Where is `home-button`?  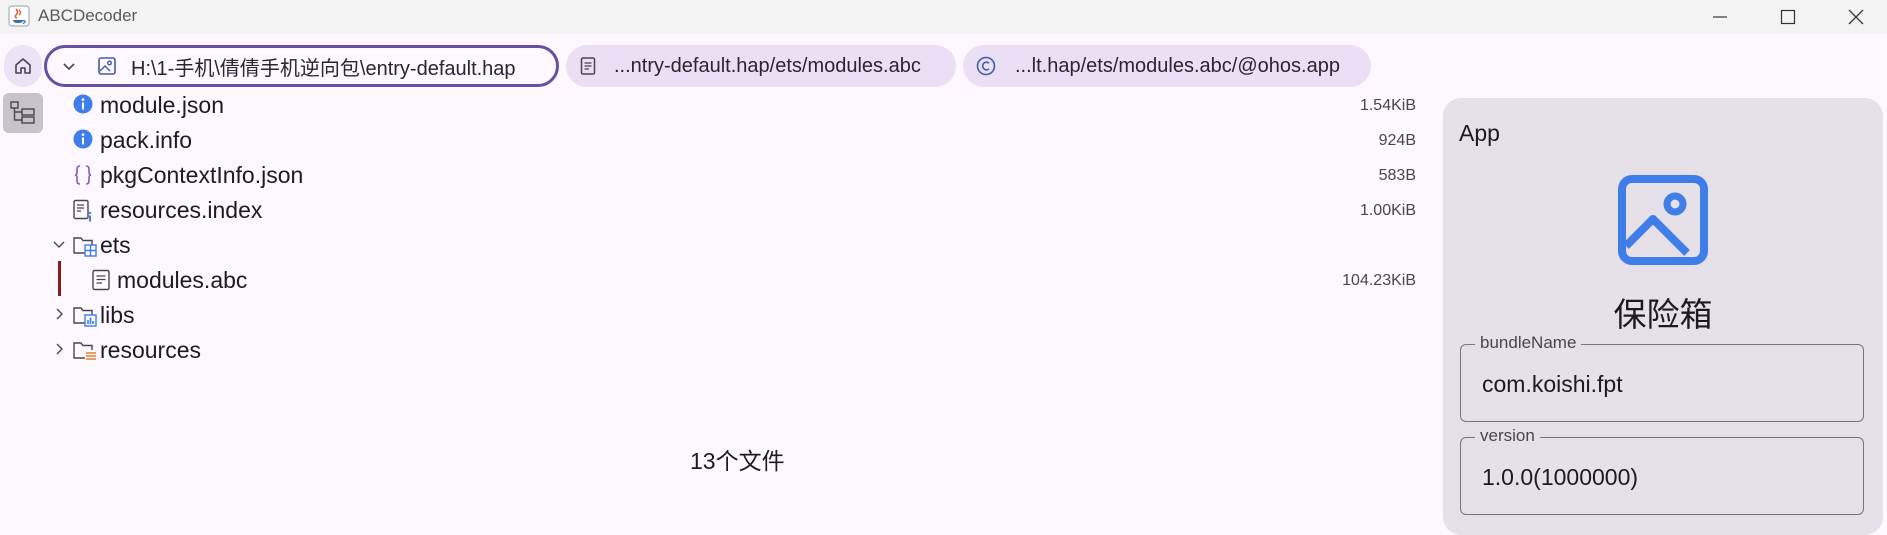 home-button is located at coordinates (23, 66).